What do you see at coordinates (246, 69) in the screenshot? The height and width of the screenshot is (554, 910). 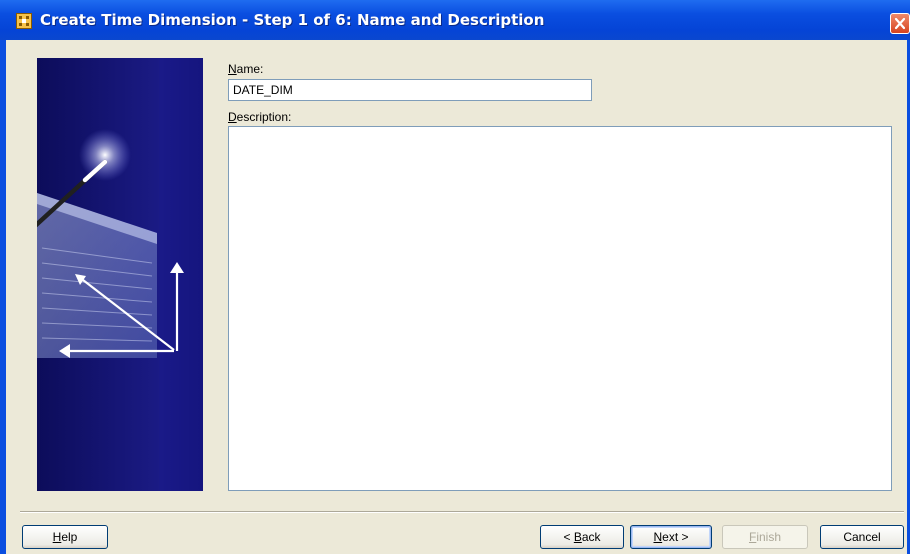 I see `name-label: Name:` at bounding box center [246, 69].